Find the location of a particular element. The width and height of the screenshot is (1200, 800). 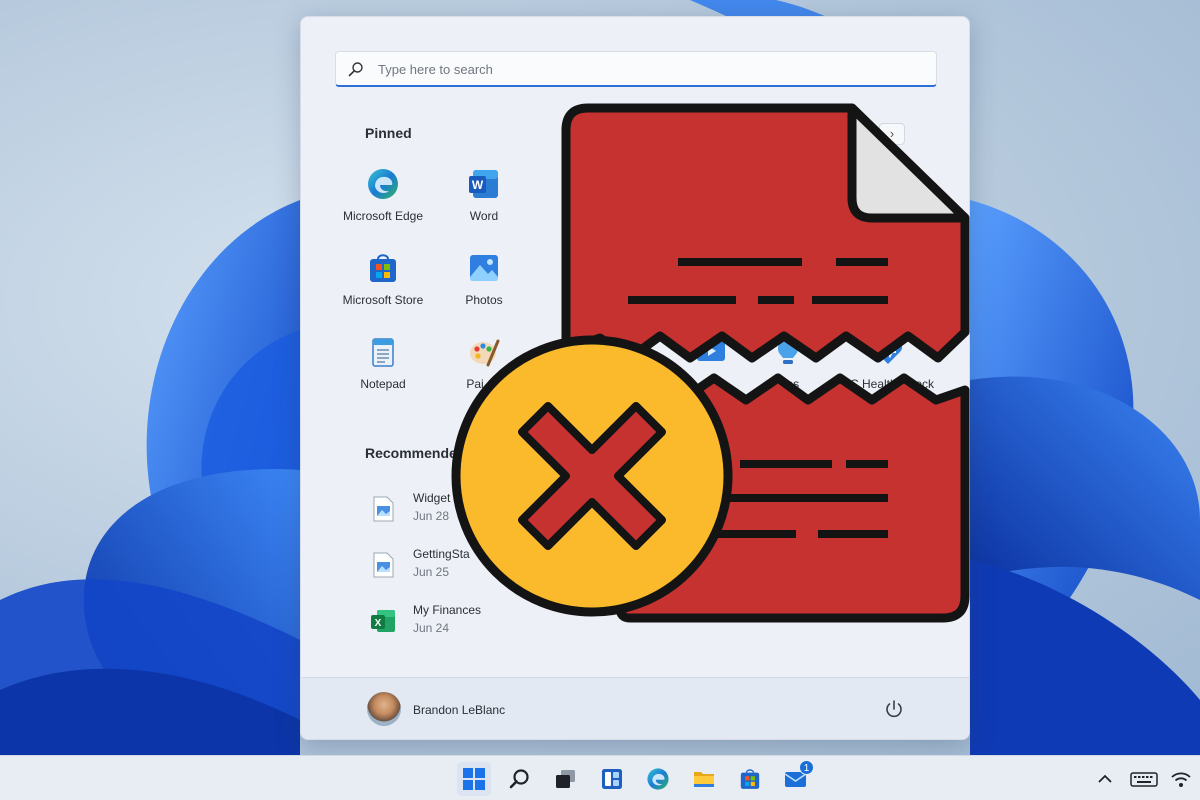

start-icon is located at coordinates (474, 779).